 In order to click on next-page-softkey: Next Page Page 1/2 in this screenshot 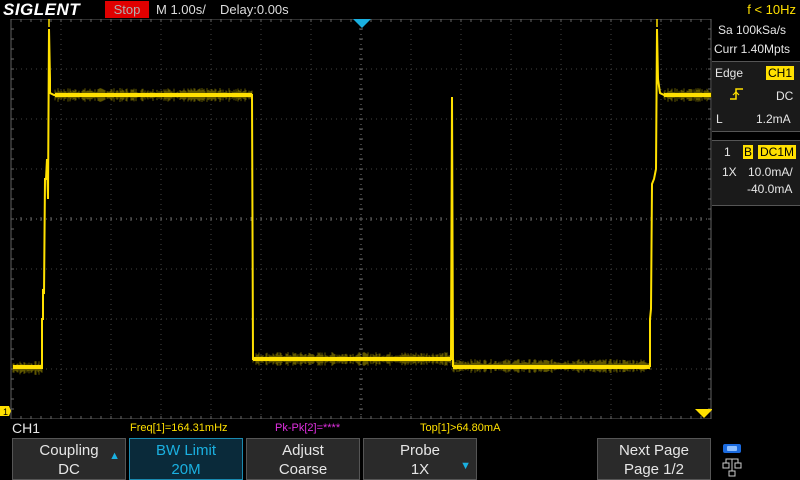, I will do `click(654, 459)`.